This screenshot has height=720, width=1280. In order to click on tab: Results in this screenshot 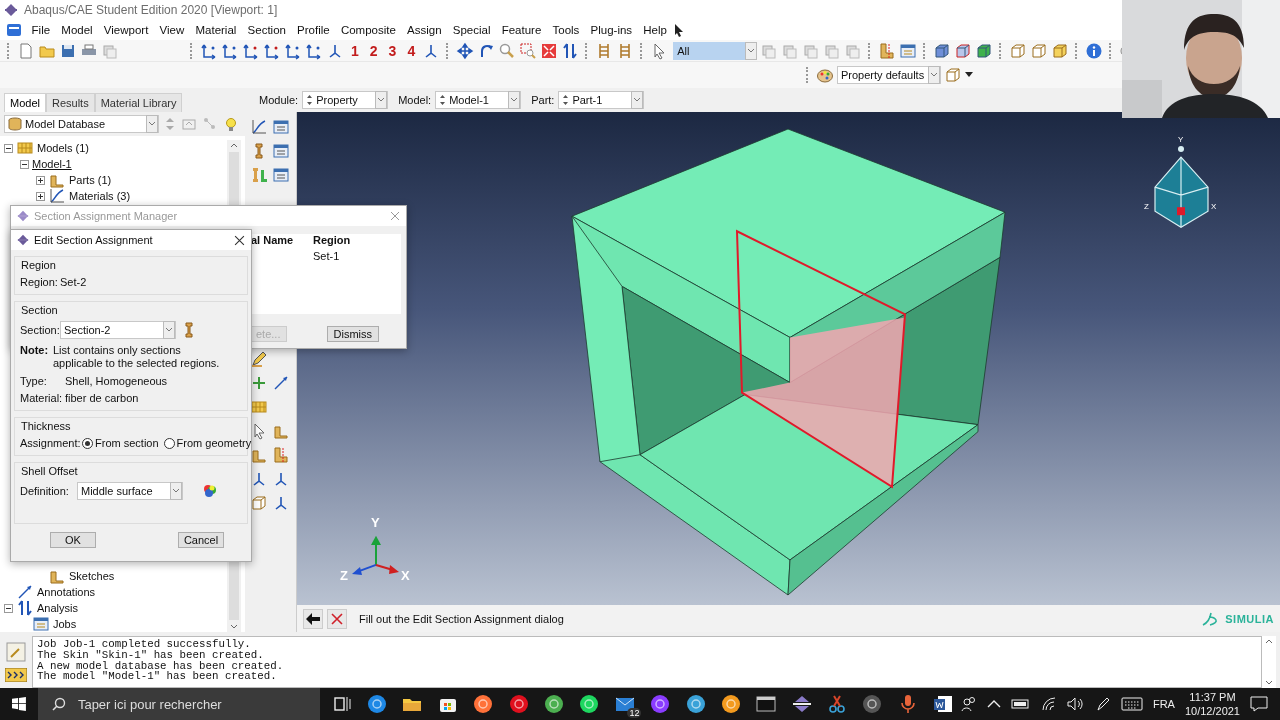, I will do `click(70, 102)`.